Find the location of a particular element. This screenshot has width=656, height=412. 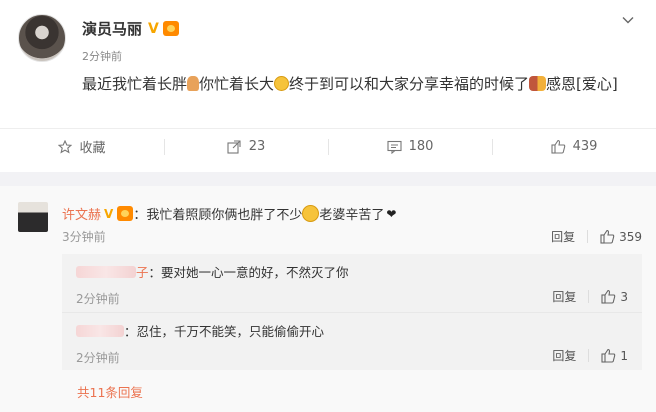

post-action-bar: 收藏 23 180 439 is located at coordinates (328, 146).